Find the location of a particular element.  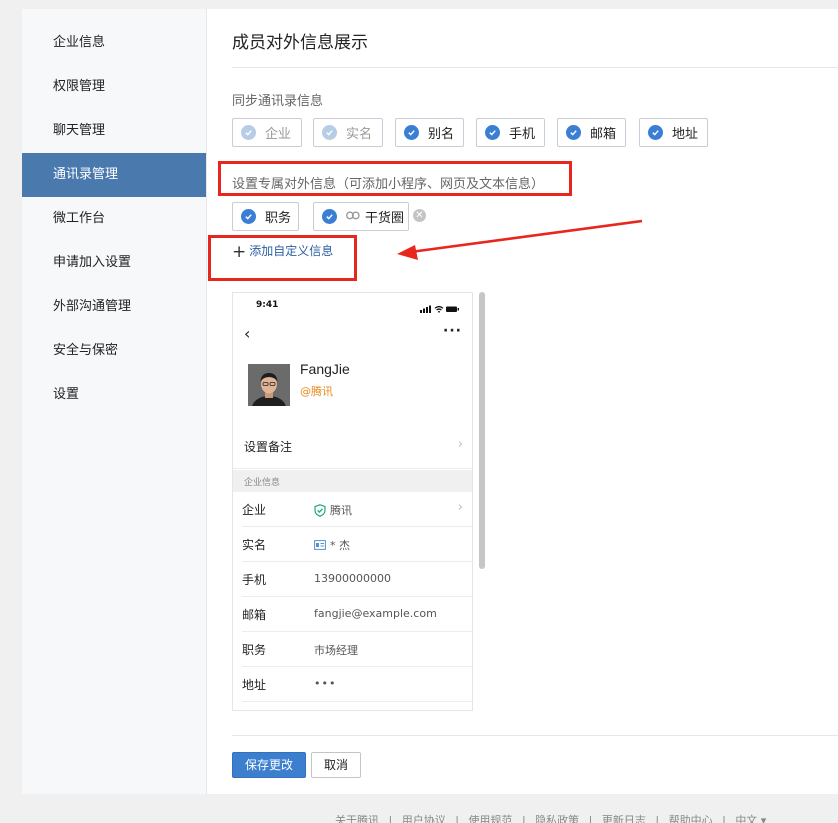

status-bar-icons is located at coordinates (440, 309).